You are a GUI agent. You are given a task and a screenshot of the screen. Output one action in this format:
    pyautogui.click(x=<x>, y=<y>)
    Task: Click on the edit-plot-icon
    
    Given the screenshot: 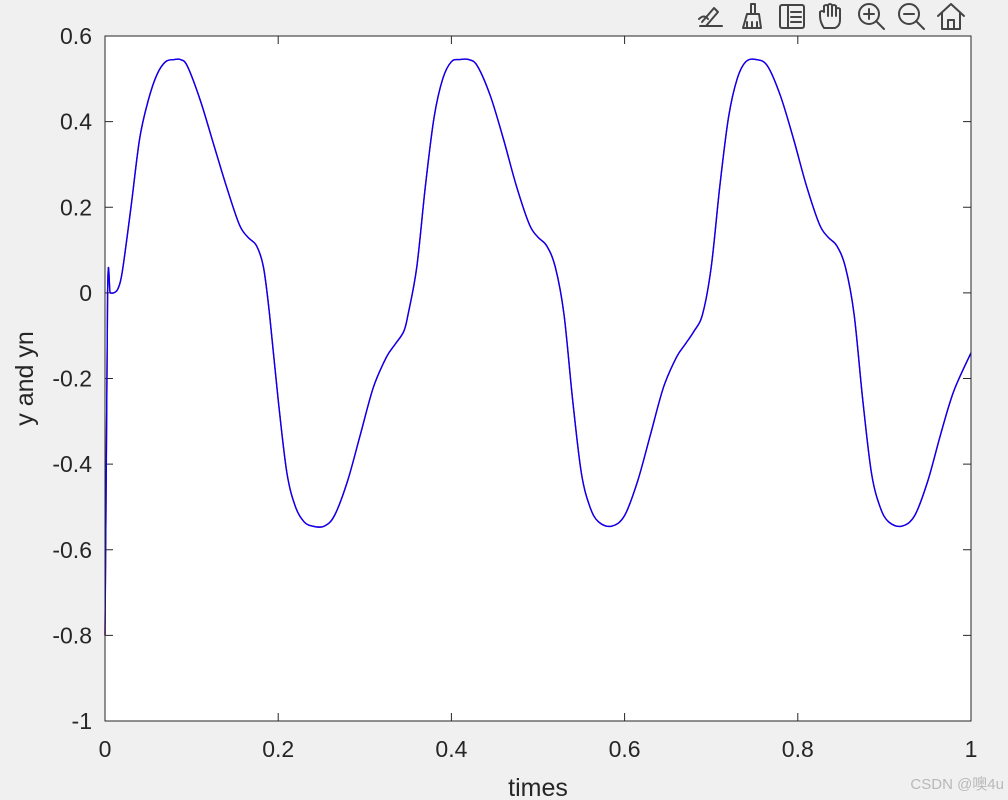 What is the action you would take?
    pyautogui.click(x=711, y=16)
    